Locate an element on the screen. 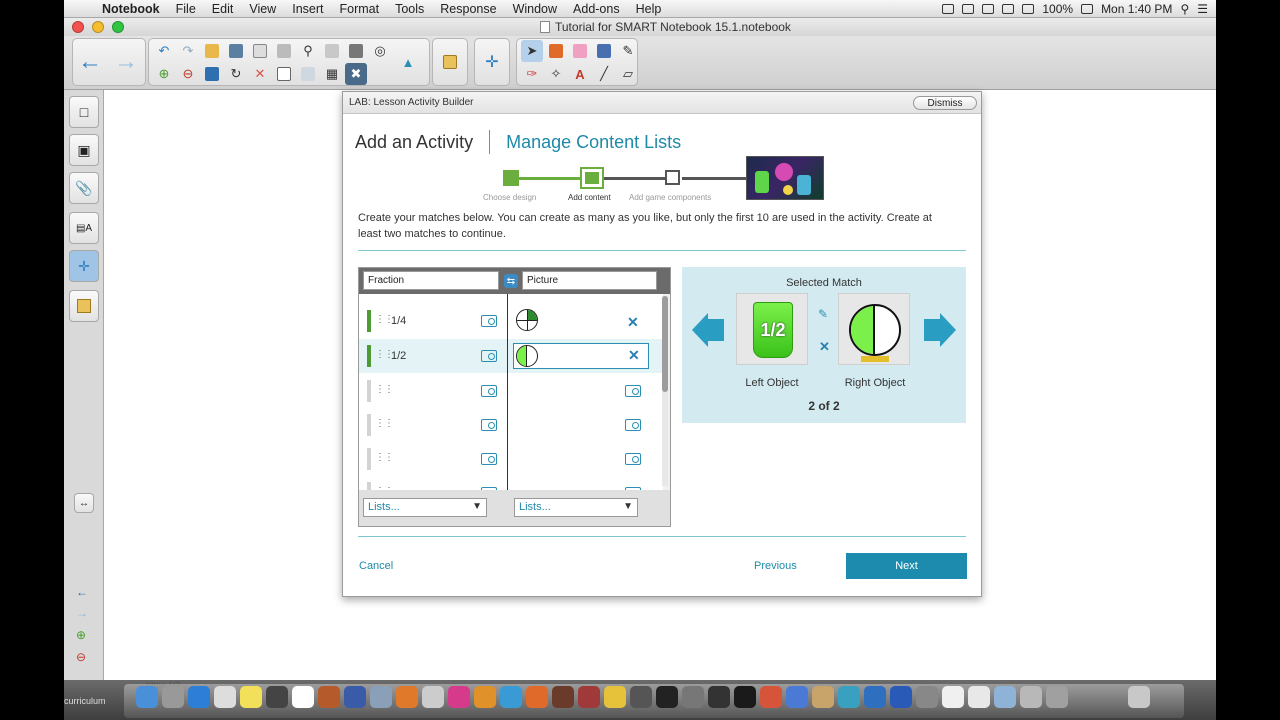 This screenshot has width=1280, height=720. trash-icon is located at coordinates (1139, 697).